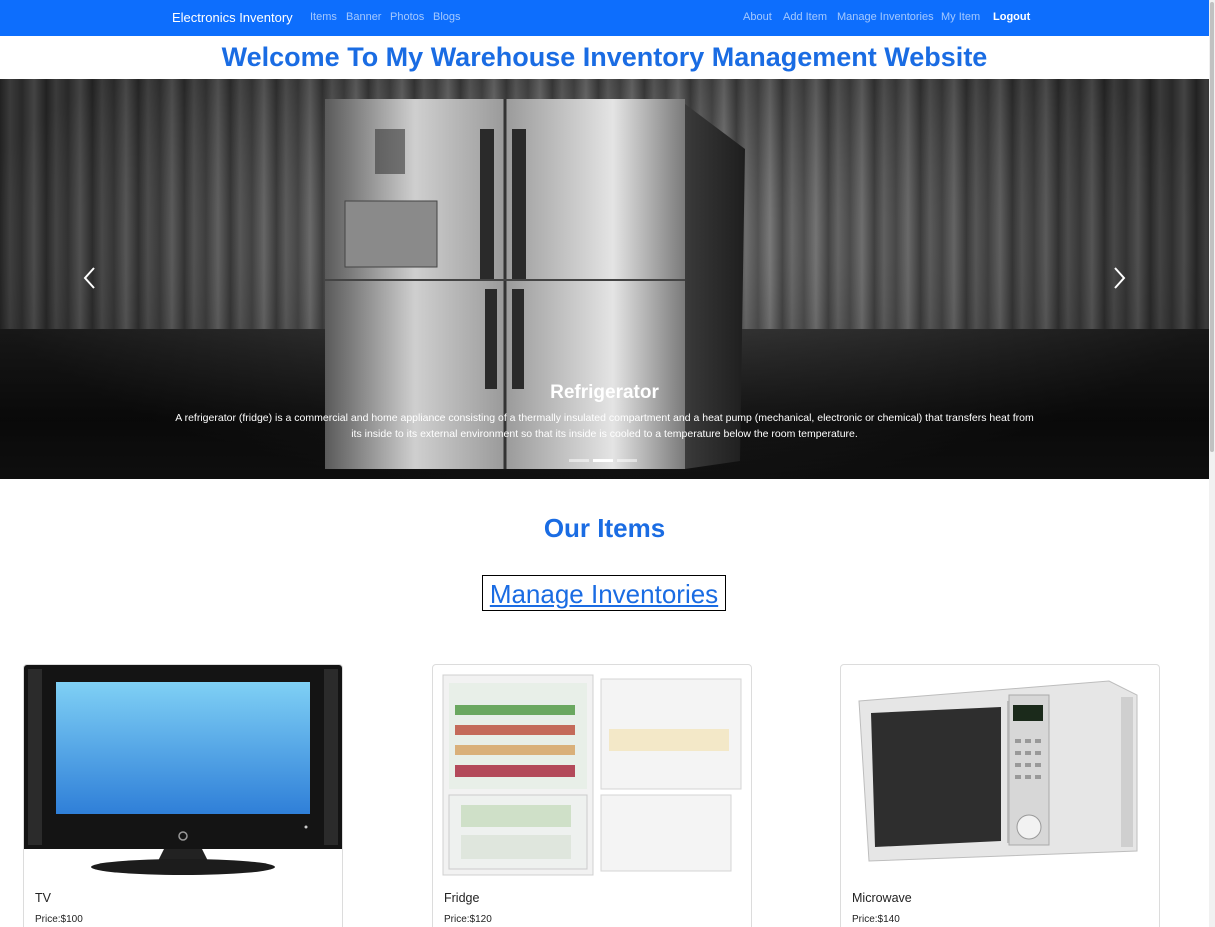 This screenshot has width=1215, height=927. What do you see at coordinates (592, 775) in the screenshot?
I see `fridge-image` at bounding box center [592, 775].